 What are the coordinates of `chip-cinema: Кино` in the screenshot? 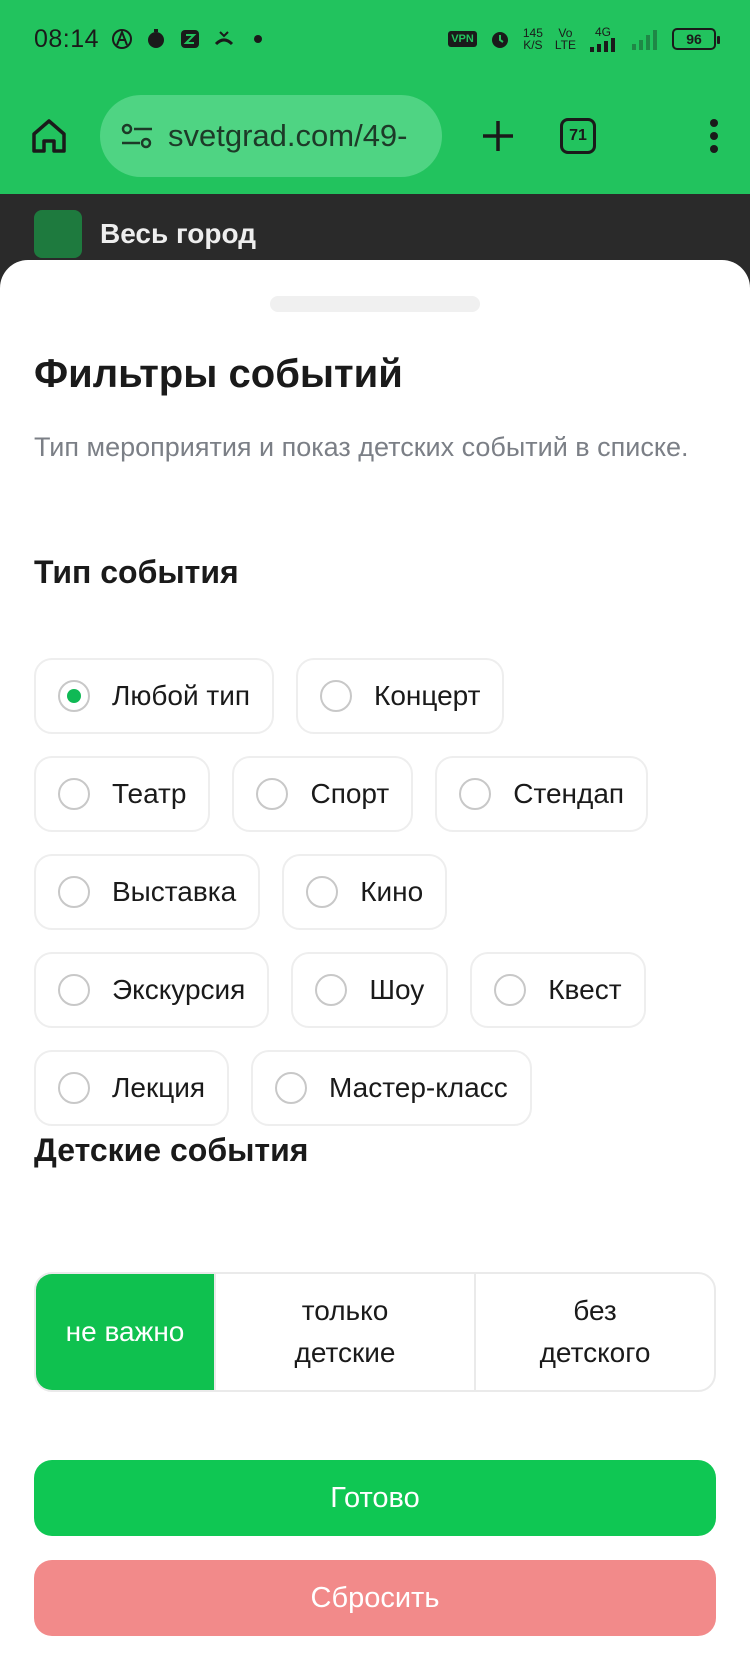 It's located at (365, 892).